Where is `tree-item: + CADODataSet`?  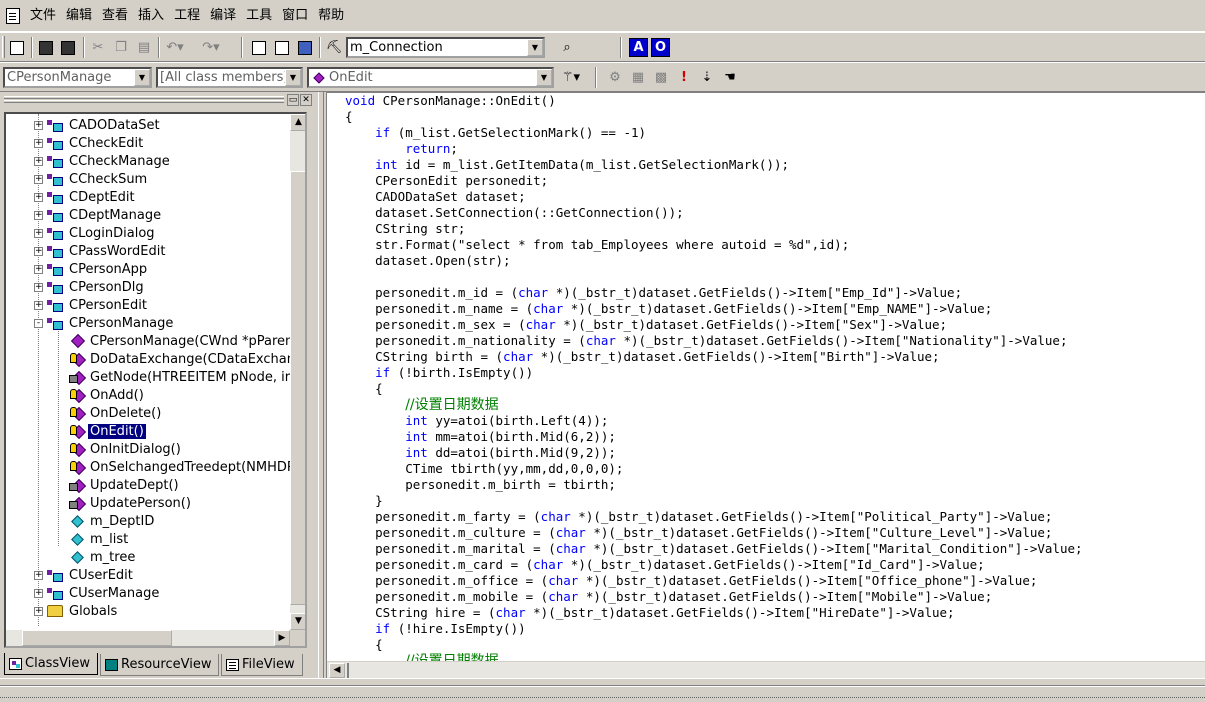 tree-item: + CADODataSet is located at coordinates (98, 125).